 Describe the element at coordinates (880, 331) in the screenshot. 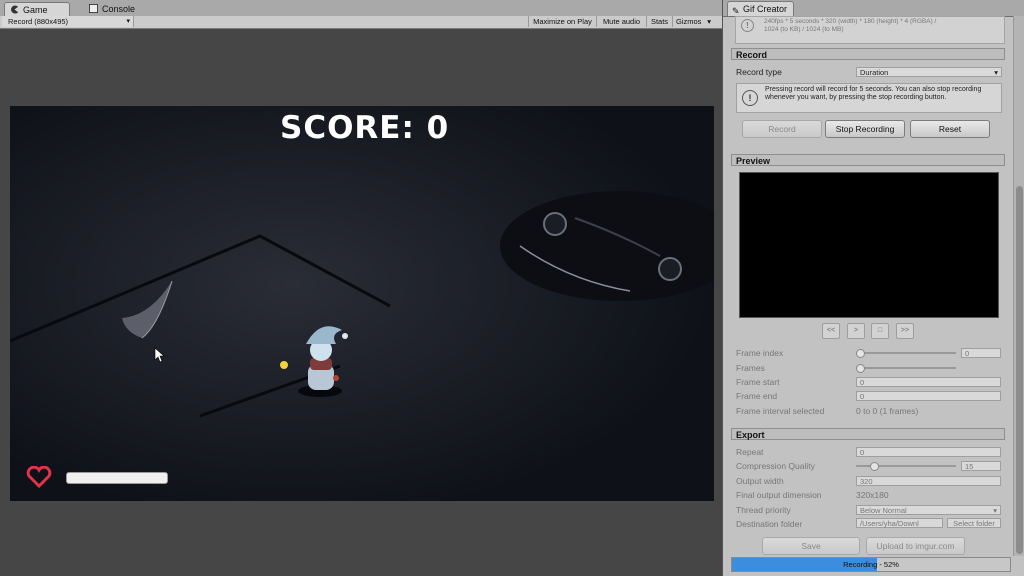

I see `stop-button: □` at that location.